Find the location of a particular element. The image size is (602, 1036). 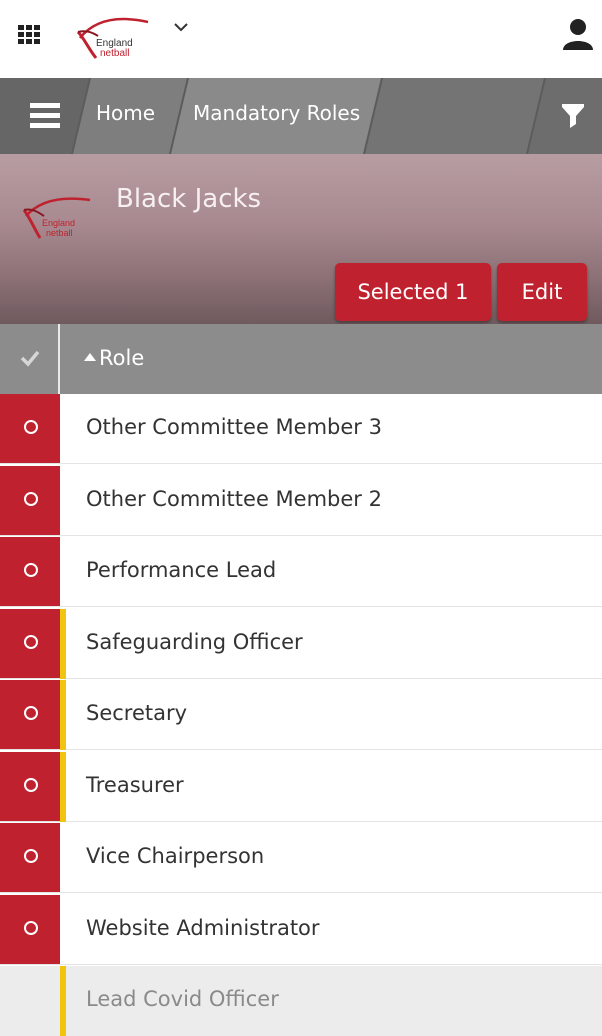

row-role-label: Other Committee Member 3 is located at coordinates (234, 427).